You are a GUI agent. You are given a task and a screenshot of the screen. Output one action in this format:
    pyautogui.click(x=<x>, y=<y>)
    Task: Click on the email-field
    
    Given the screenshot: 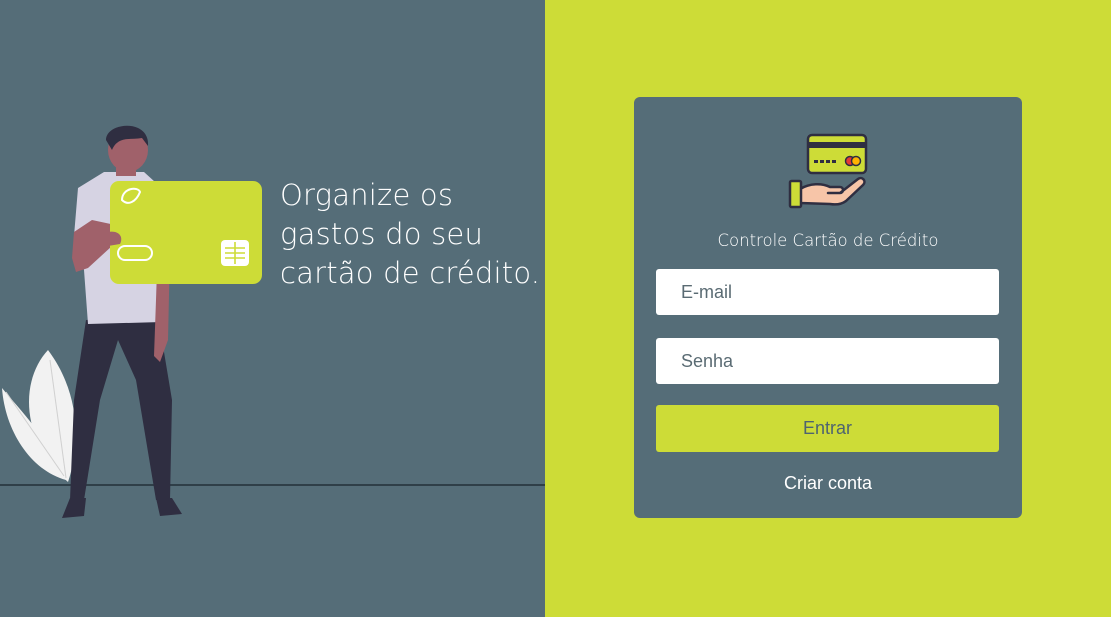 What is the action you would take?
    pyautogui.click(x=827, y=292)
    